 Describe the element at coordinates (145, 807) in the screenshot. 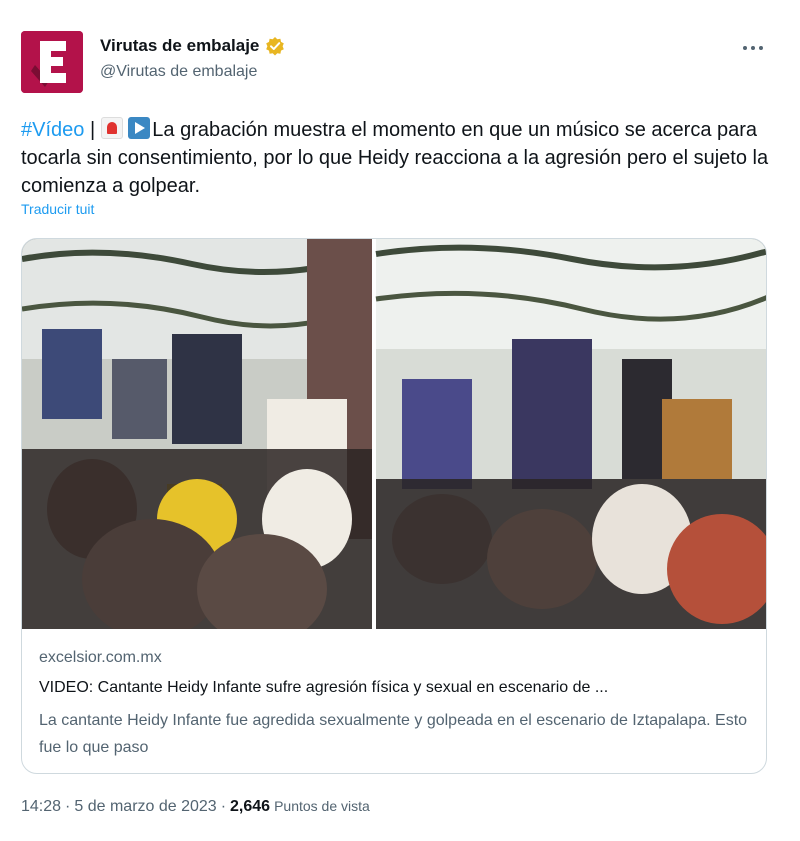

I see `tweet-date: 5 de marzo de 2023` at that location.